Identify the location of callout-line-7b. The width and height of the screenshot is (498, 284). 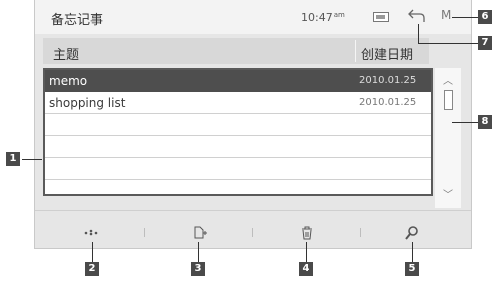
(448, 43).